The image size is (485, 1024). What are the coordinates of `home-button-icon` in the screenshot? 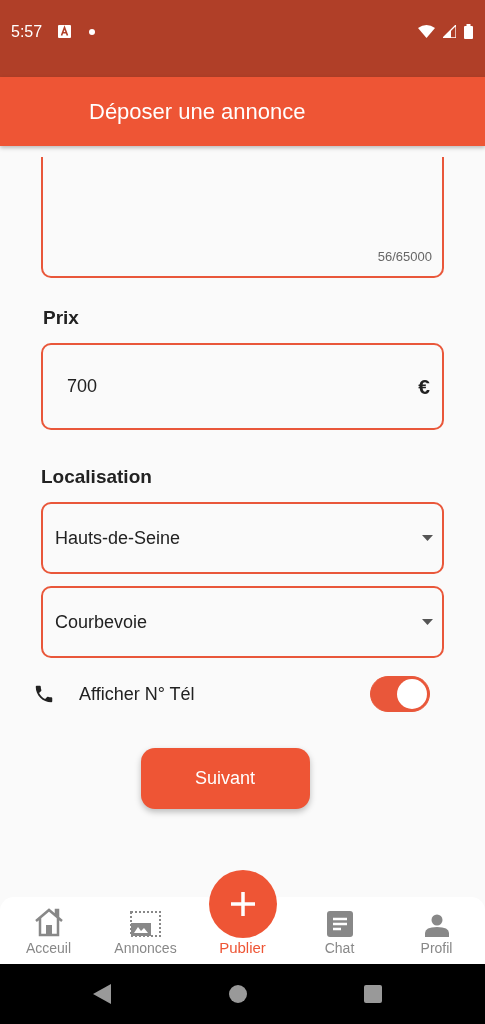 It's located at (237, 994).